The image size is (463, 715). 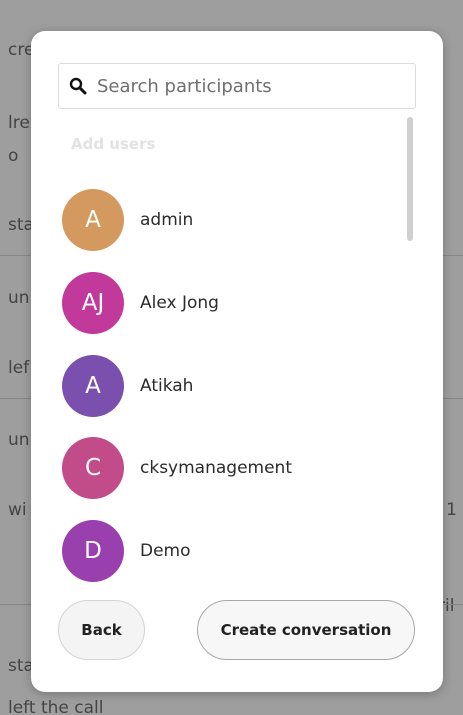 I want to click on avatar: AJ, so click(x=93, y=303).